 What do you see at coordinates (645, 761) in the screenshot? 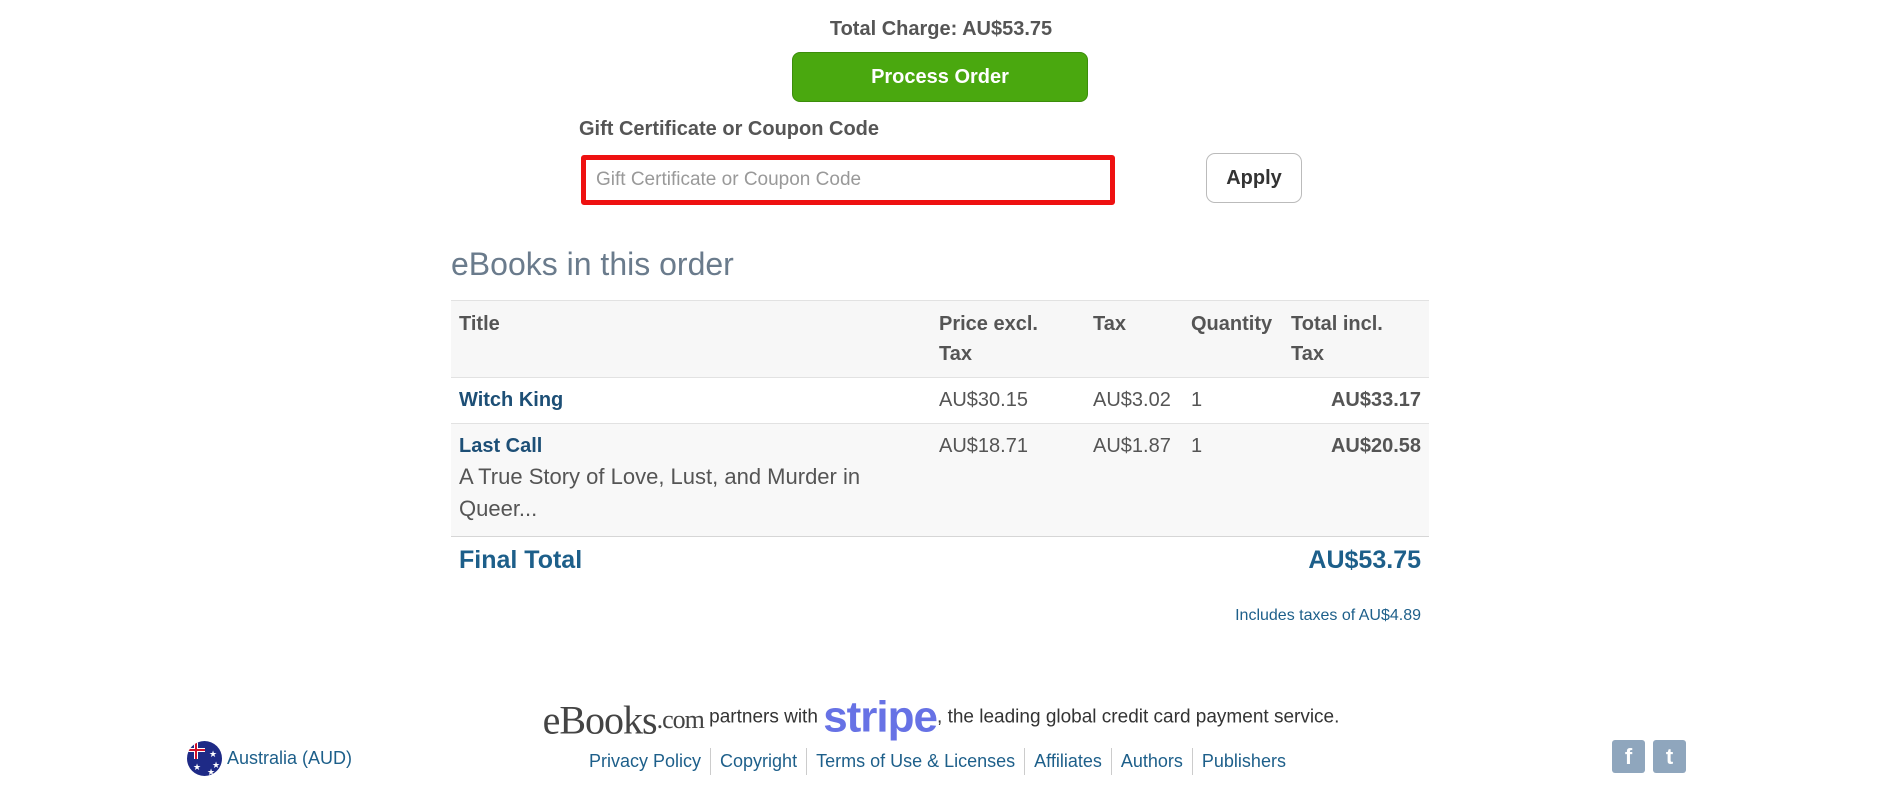
I see `privacy-policy-link: Privacy Policy` at bounding box center [645, 761].